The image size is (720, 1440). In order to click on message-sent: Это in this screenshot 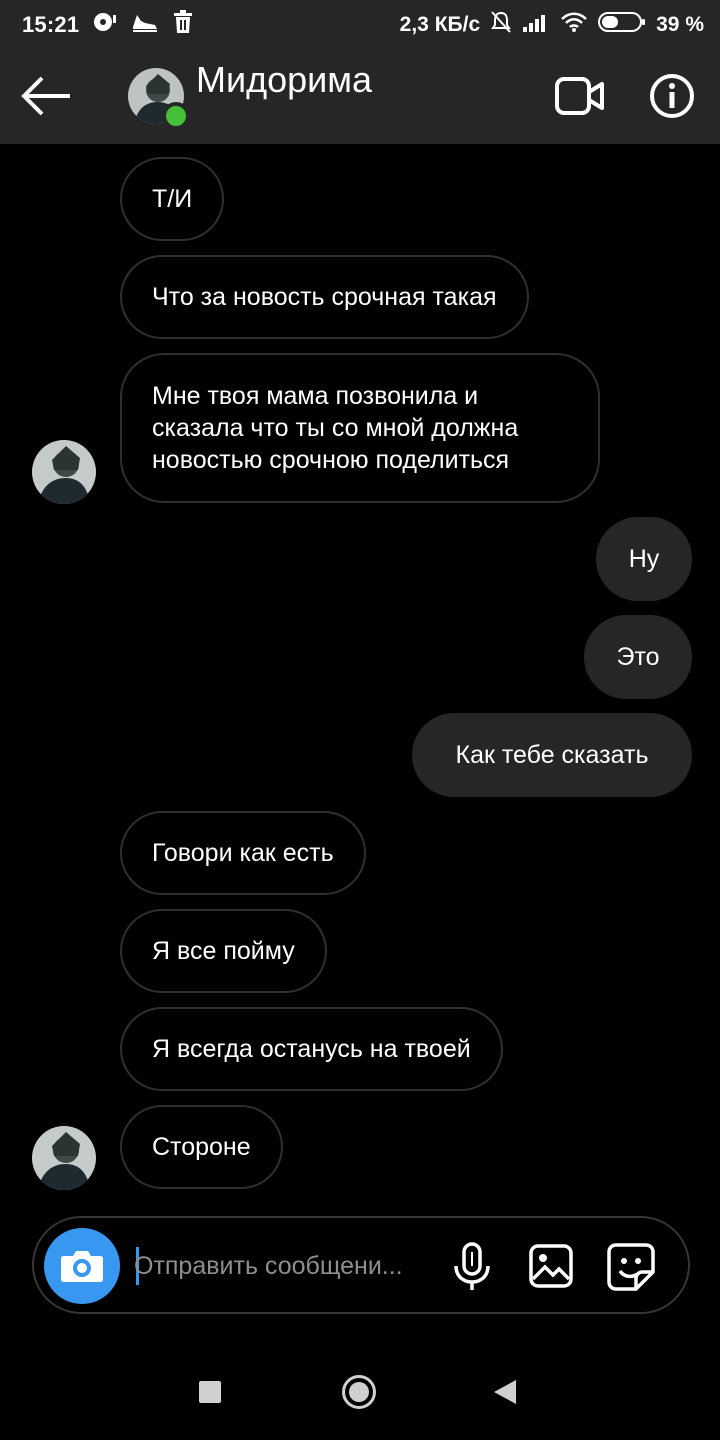, I will do `click(638, 657)`.